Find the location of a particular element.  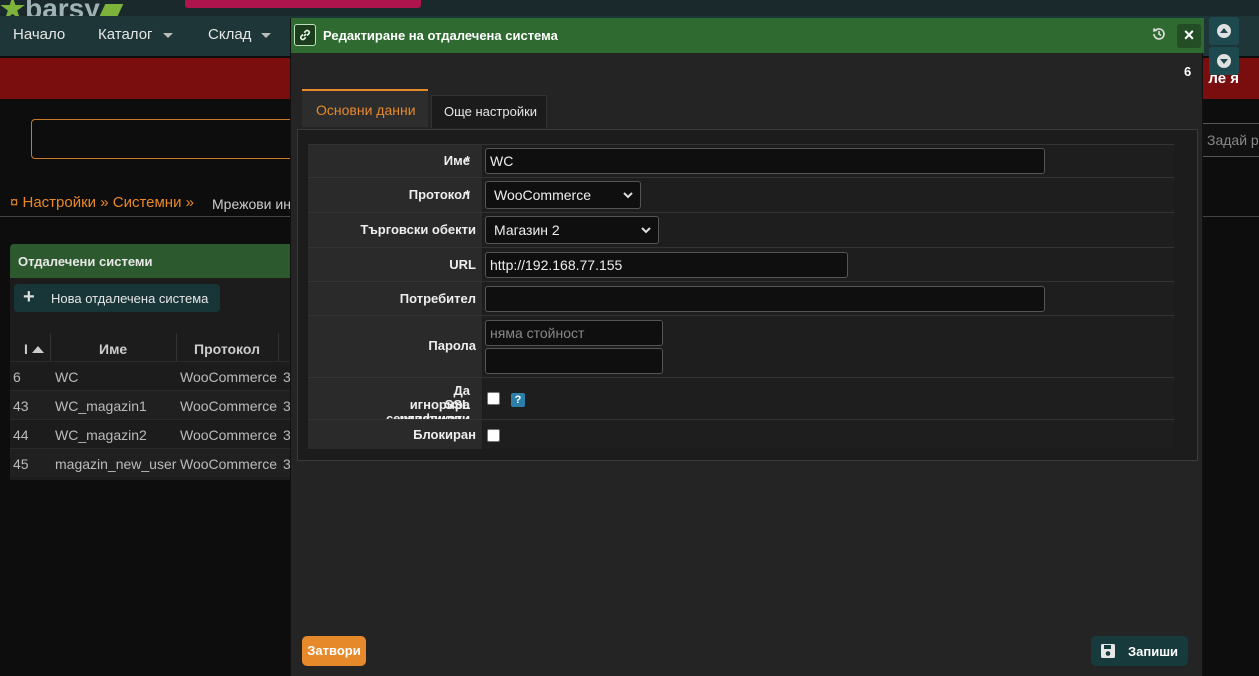

user-input is located at coordinates (765, 299).